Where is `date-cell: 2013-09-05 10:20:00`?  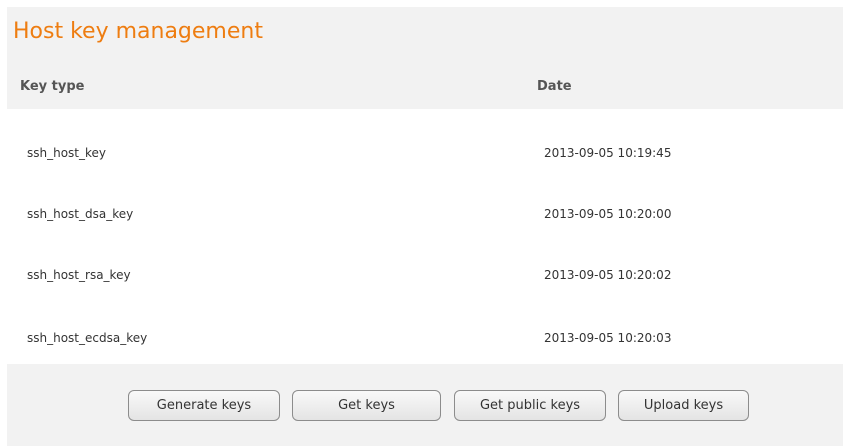 date-cell: 2013-09-05 10:20:00 is located at coordinates (608, 214).